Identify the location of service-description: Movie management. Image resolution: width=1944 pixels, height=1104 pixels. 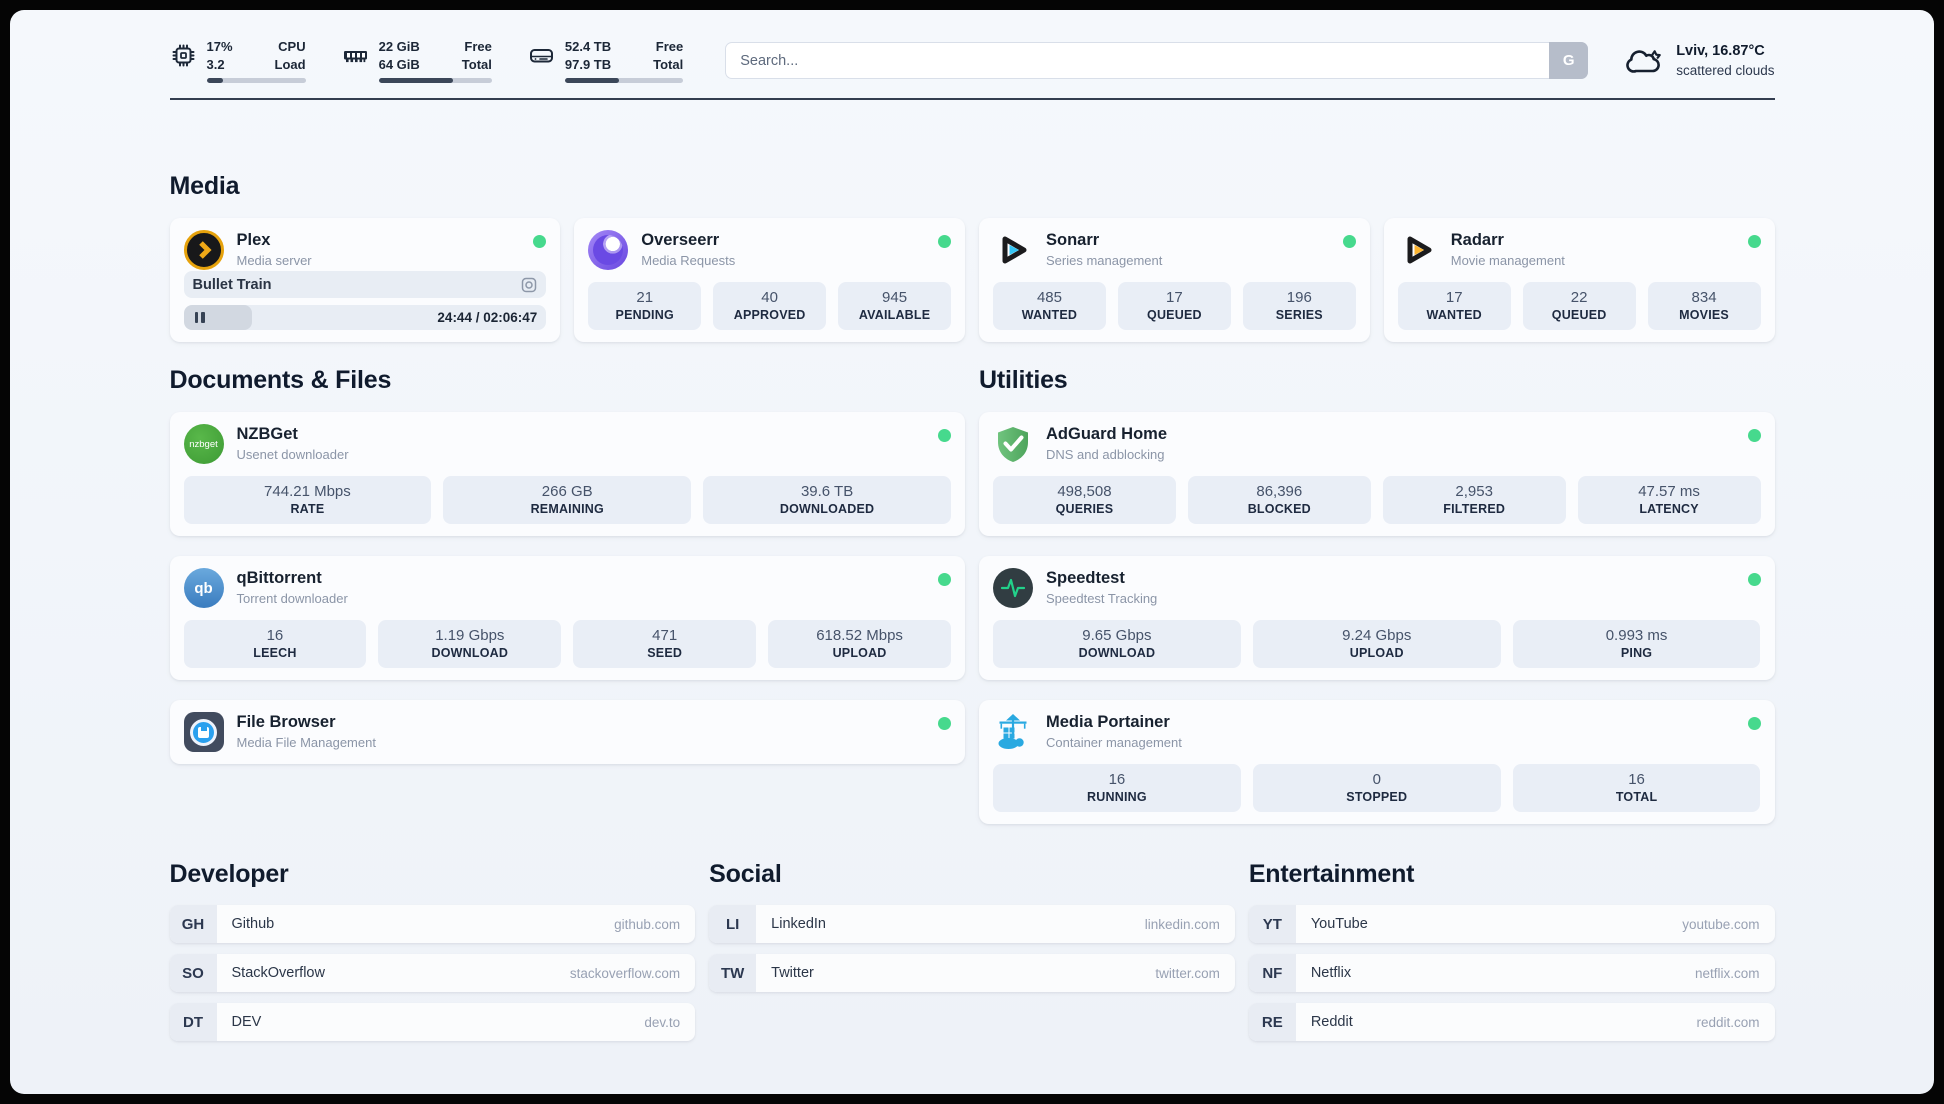
(1507, 260).